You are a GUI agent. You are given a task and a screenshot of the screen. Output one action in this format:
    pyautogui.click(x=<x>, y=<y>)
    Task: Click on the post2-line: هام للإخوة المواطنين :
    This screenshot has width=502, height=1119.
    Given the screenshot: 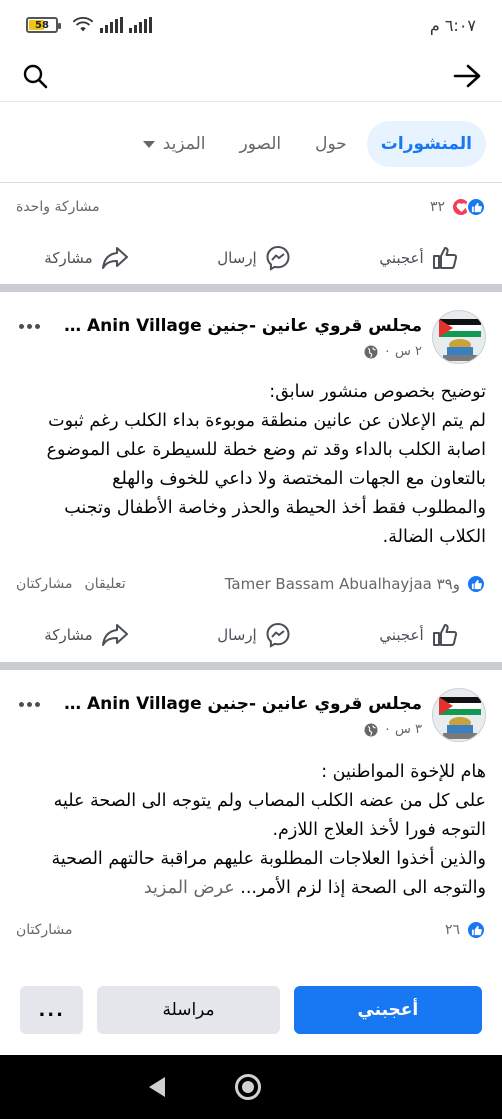 What is the action you would take?
    pyautogui.click(x=403, y=772)
    